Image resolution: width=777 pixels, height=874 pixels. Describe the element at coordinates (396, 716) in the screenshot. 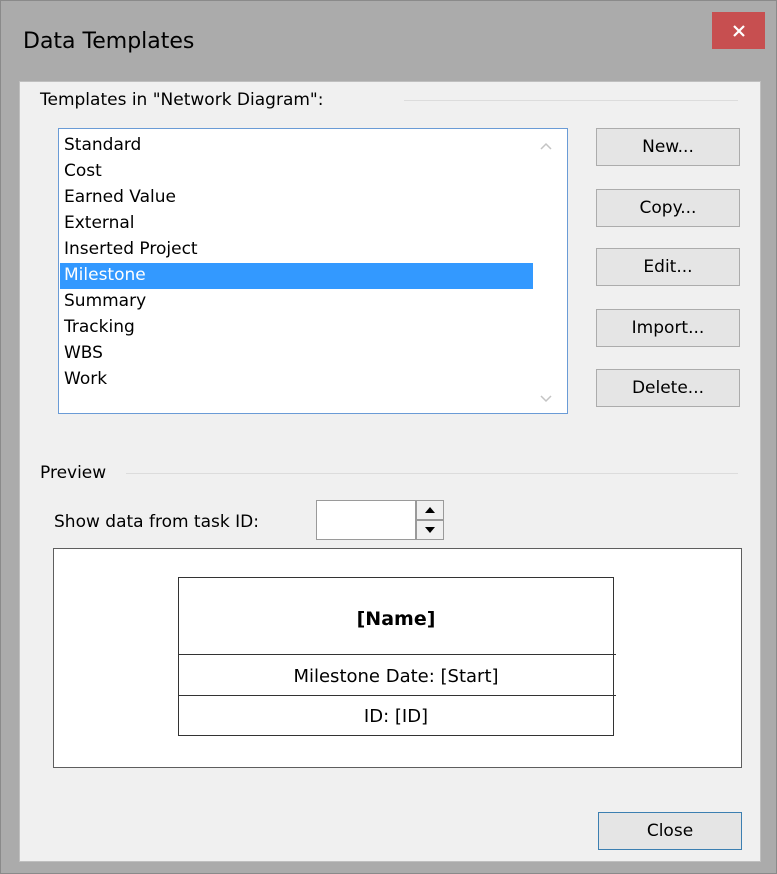

I see `node-id-field: ID: [ID]` at that location.